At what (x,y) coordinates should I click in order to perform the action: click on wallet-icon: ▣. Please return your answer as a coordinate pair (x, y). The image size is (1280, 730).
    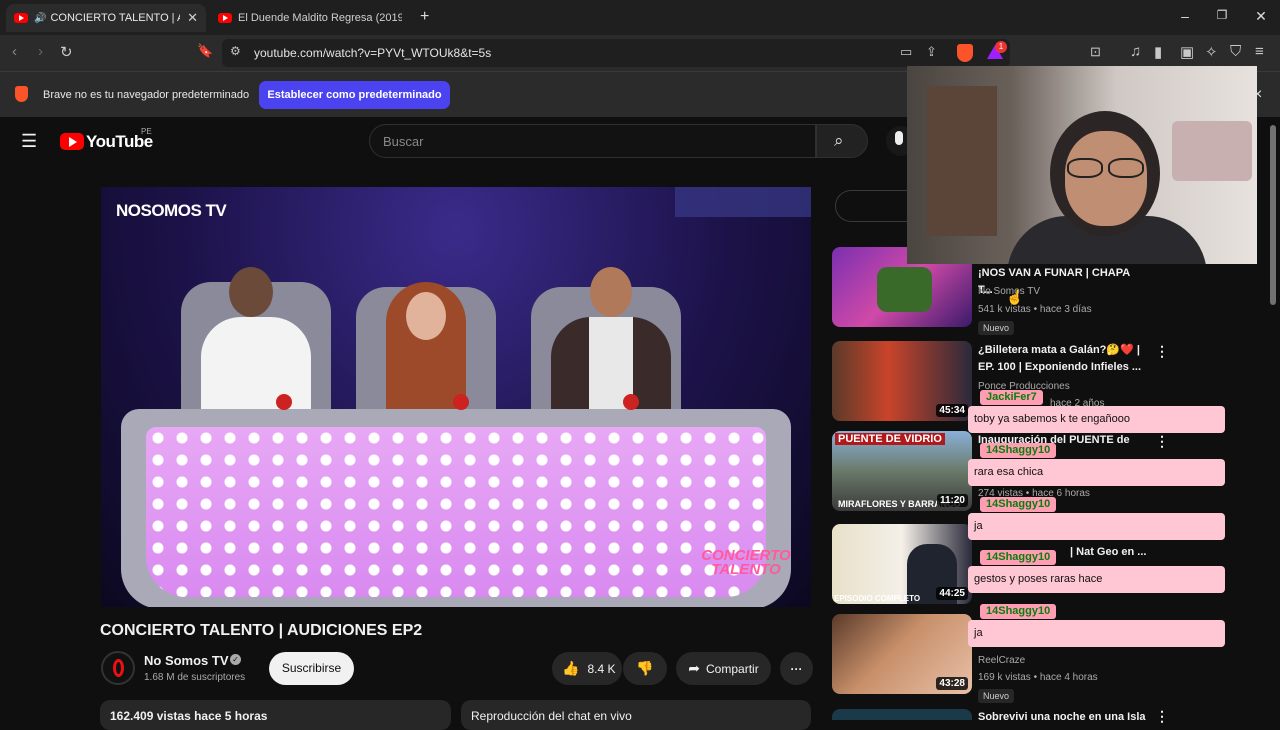
    Looking at the image, I should click on (1187, 52).